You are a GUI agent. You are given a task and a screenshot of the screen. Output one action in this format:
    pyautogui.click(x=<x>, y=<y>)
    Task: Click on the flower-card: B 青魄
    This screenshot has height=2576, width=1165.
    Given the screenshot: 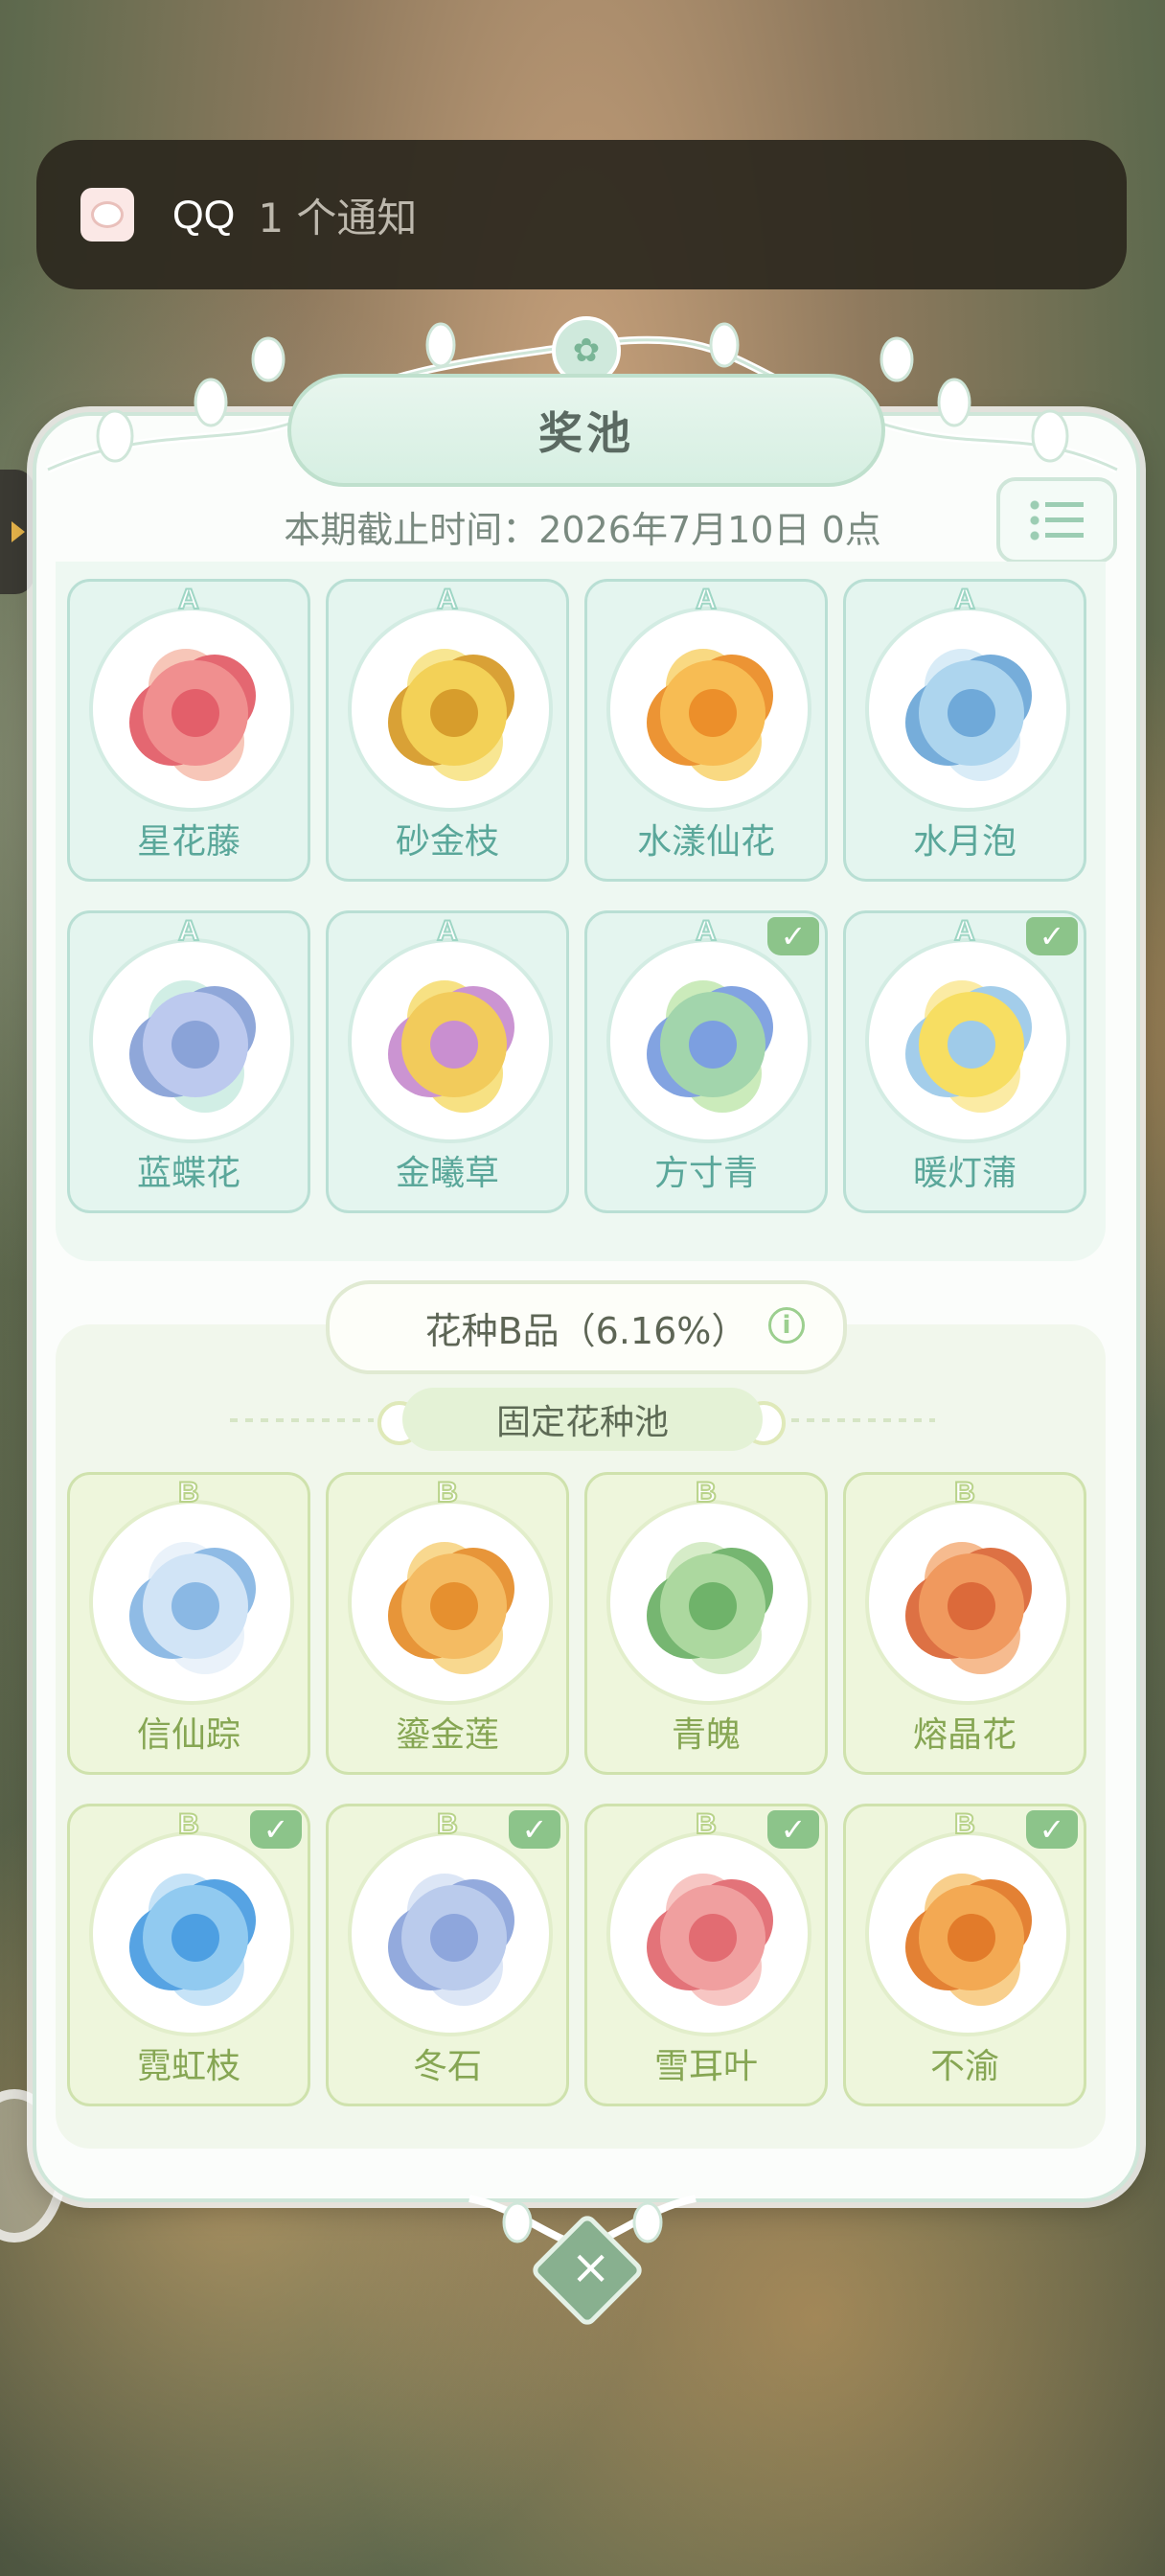 What is the action you would take?
    pyautogui.click(x=706, y=1623)
    